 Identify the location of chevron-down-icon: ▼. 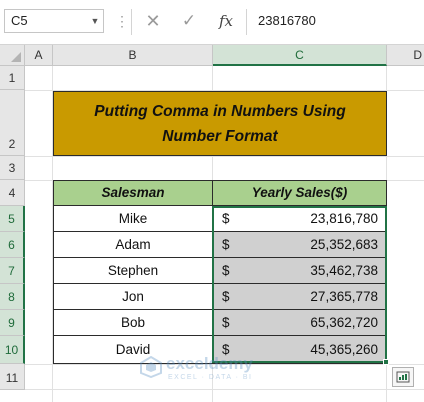
(95, 21).